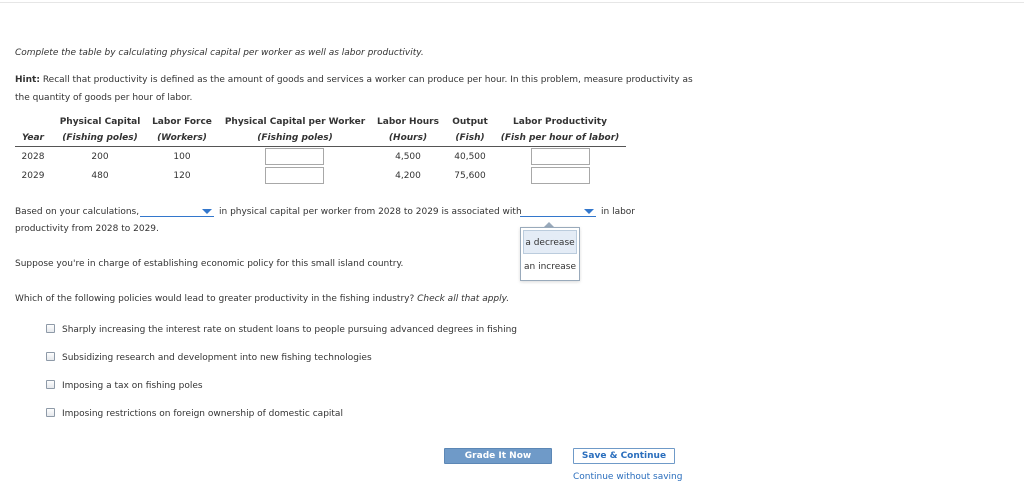 Image resolution: width=1024 pixels, height=491 pixels. What do you see at coordinates (550, 242) in the screenshot?
I see `option-a-decrease: a decrease` at bounding box center [550, 242].